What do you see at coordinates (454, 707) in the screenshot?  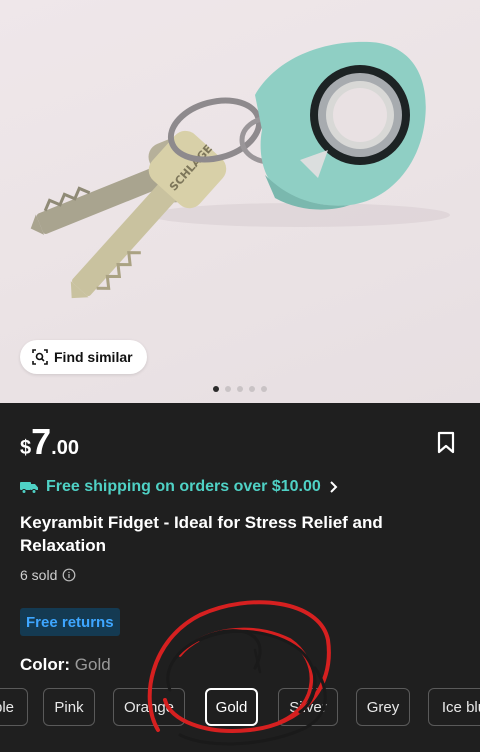 I see `color-option-ice-blue: Ice blu` at bounding box center [454, 707].